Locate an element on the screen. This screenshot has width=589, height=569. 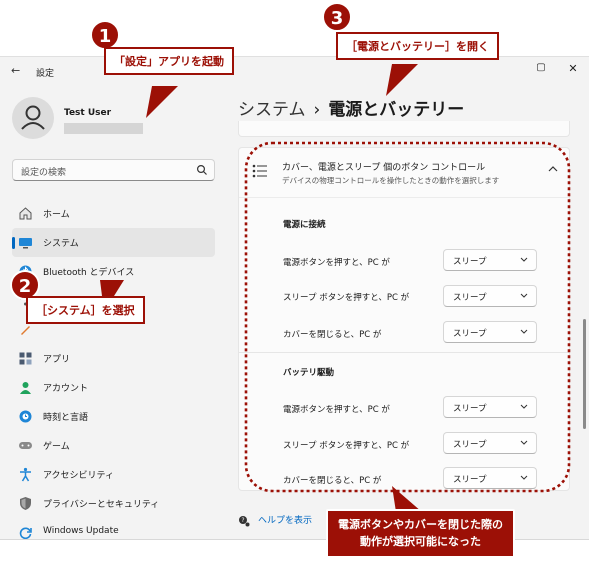
step-1-badge: 1 is located at coordinates (105, 35).